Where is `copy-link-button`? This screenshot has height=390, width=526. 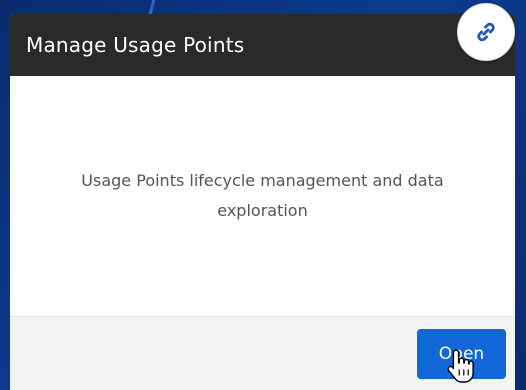
copy-link-button is located at coordinates (486, 32).